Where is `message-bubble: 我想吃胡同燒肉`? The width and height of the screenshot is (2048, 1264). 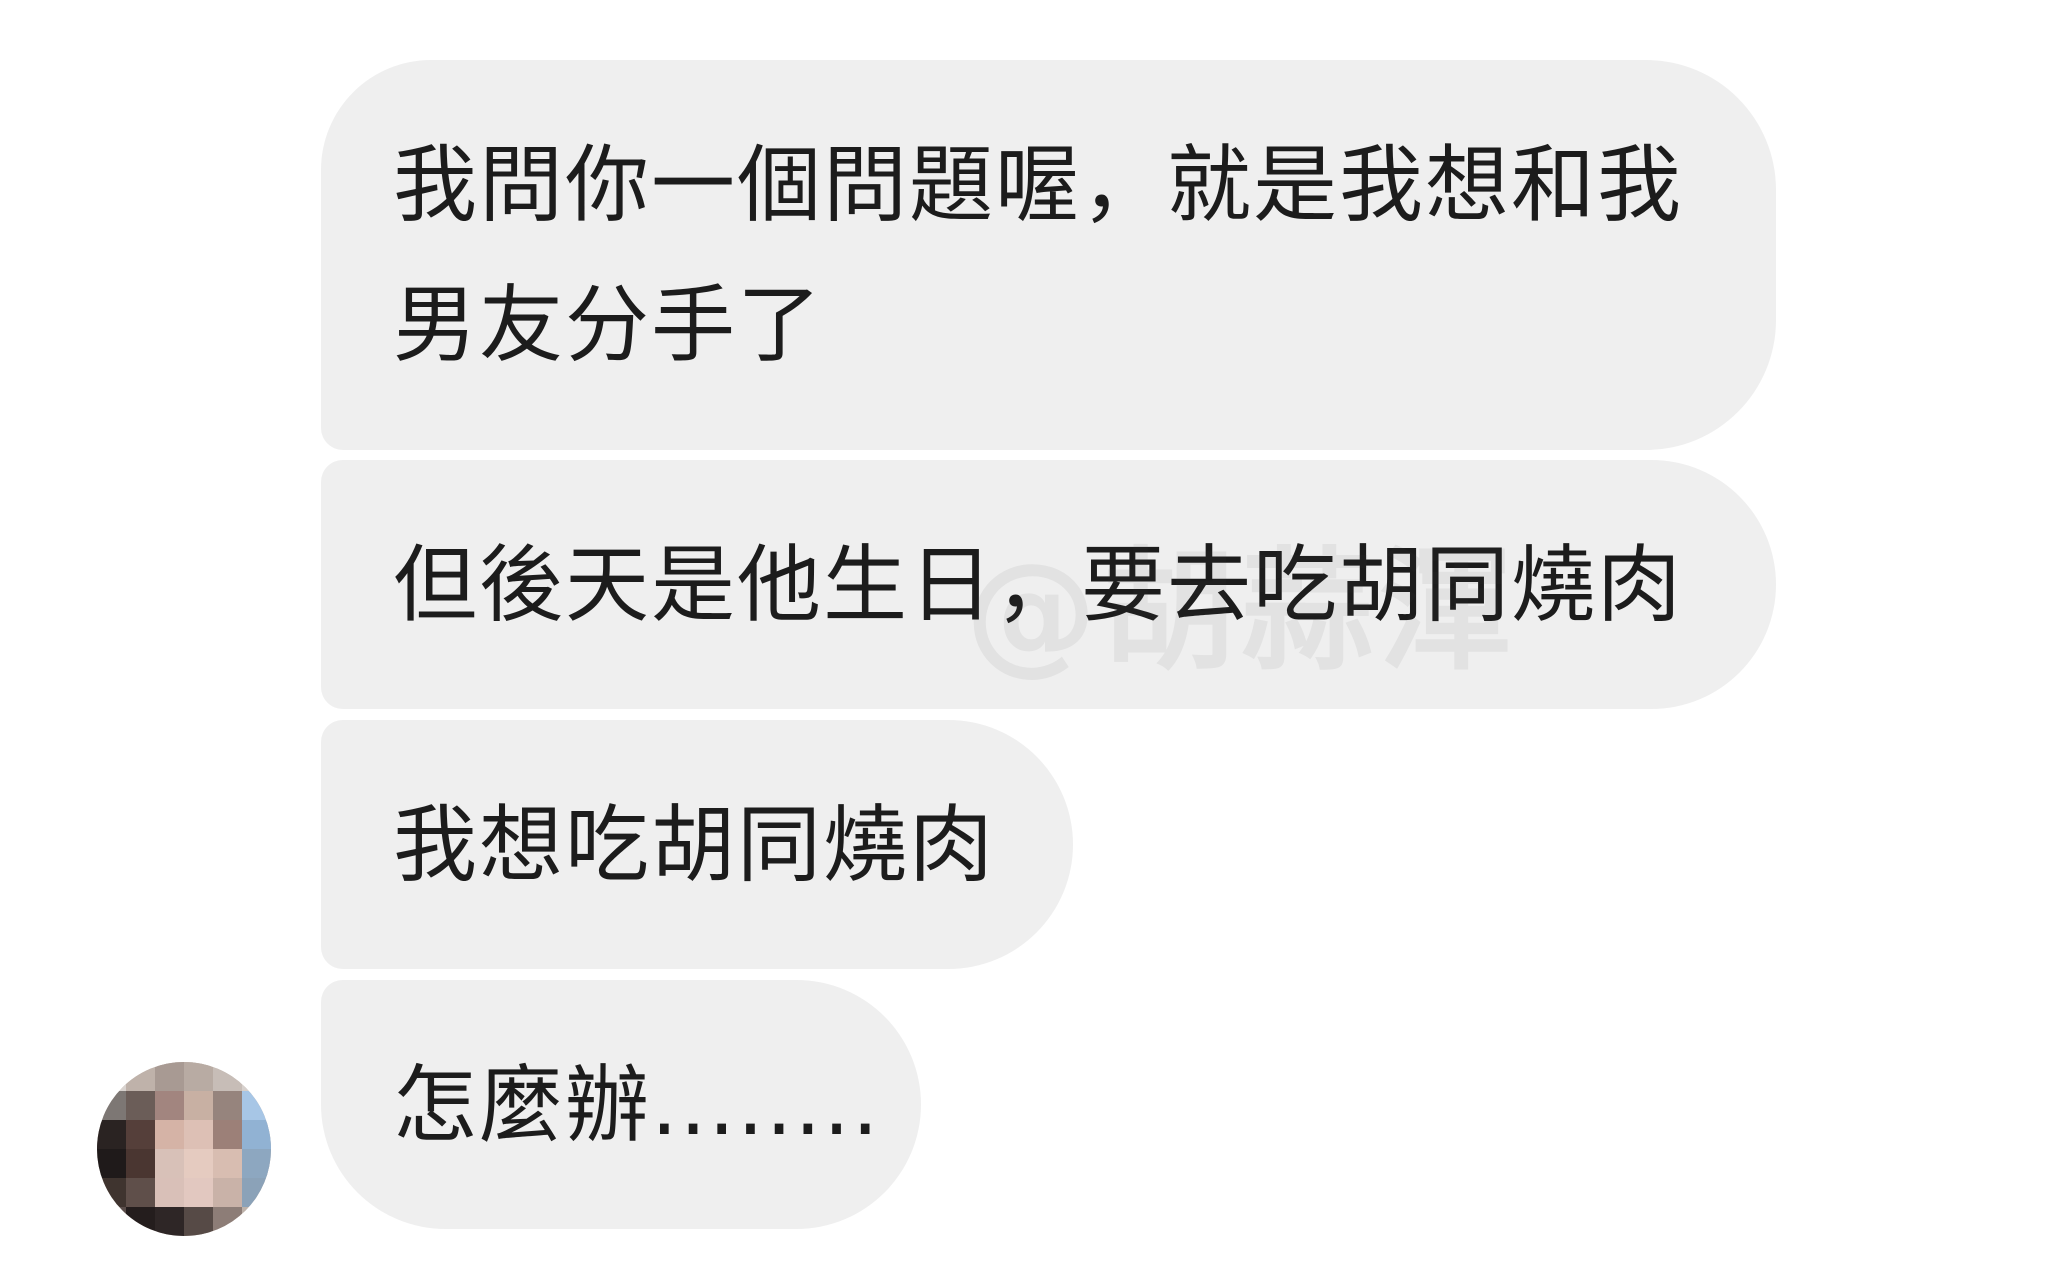
message-bubble: 我想吃胡同燒肉 is located at coordinates (697, 844).